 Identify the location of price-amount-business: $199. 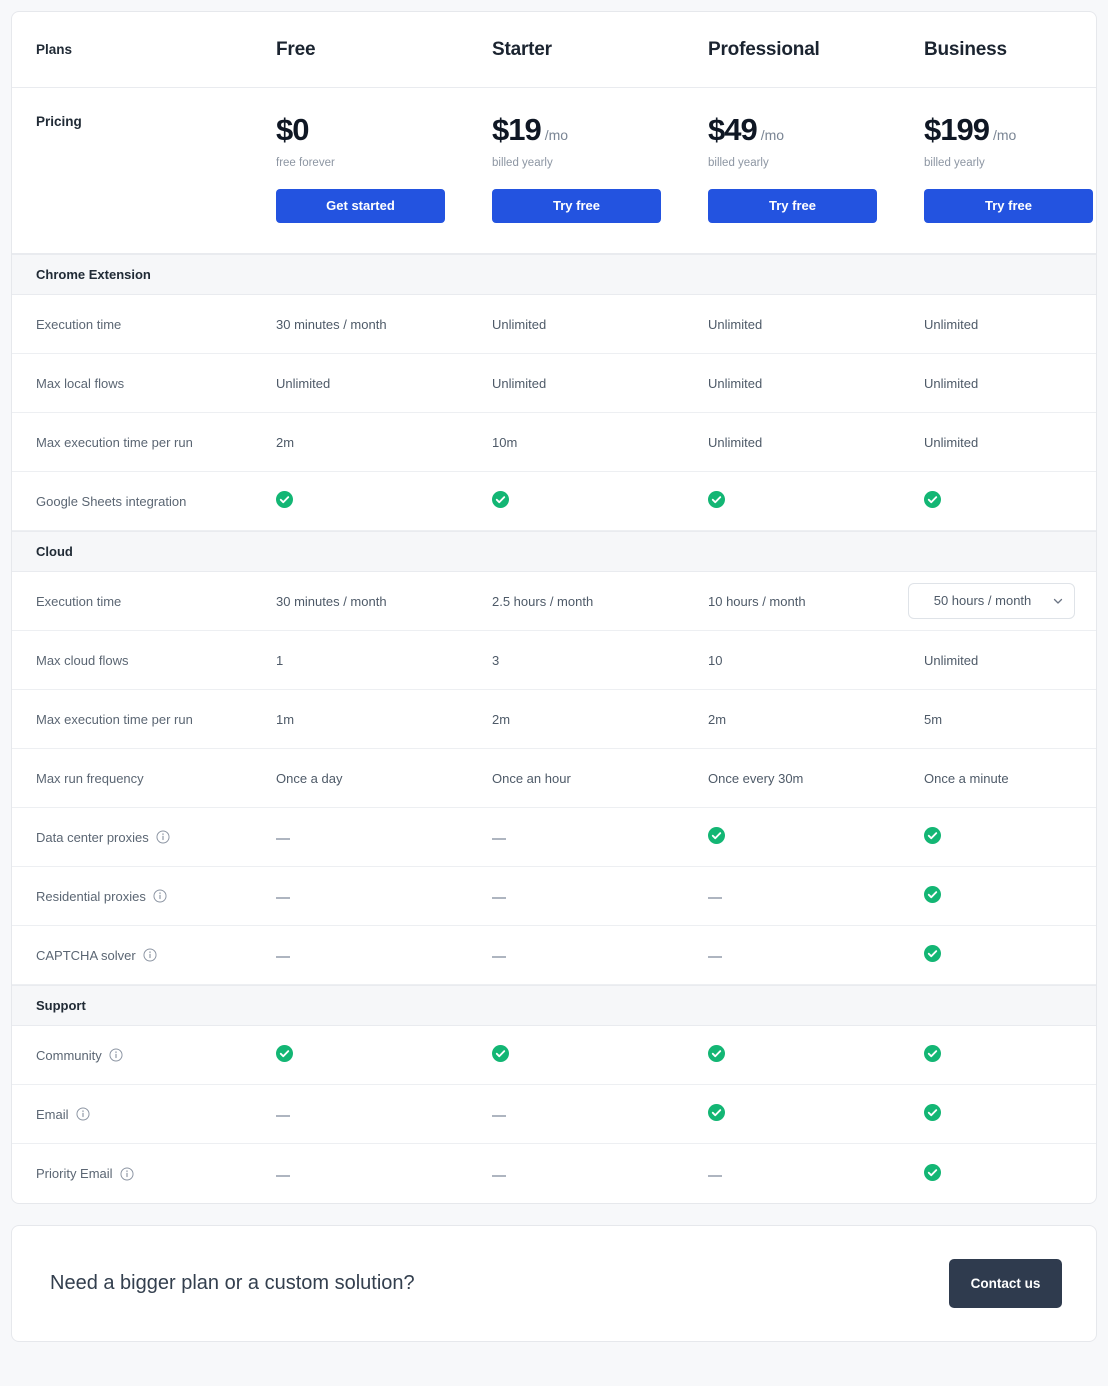
(957, 129).